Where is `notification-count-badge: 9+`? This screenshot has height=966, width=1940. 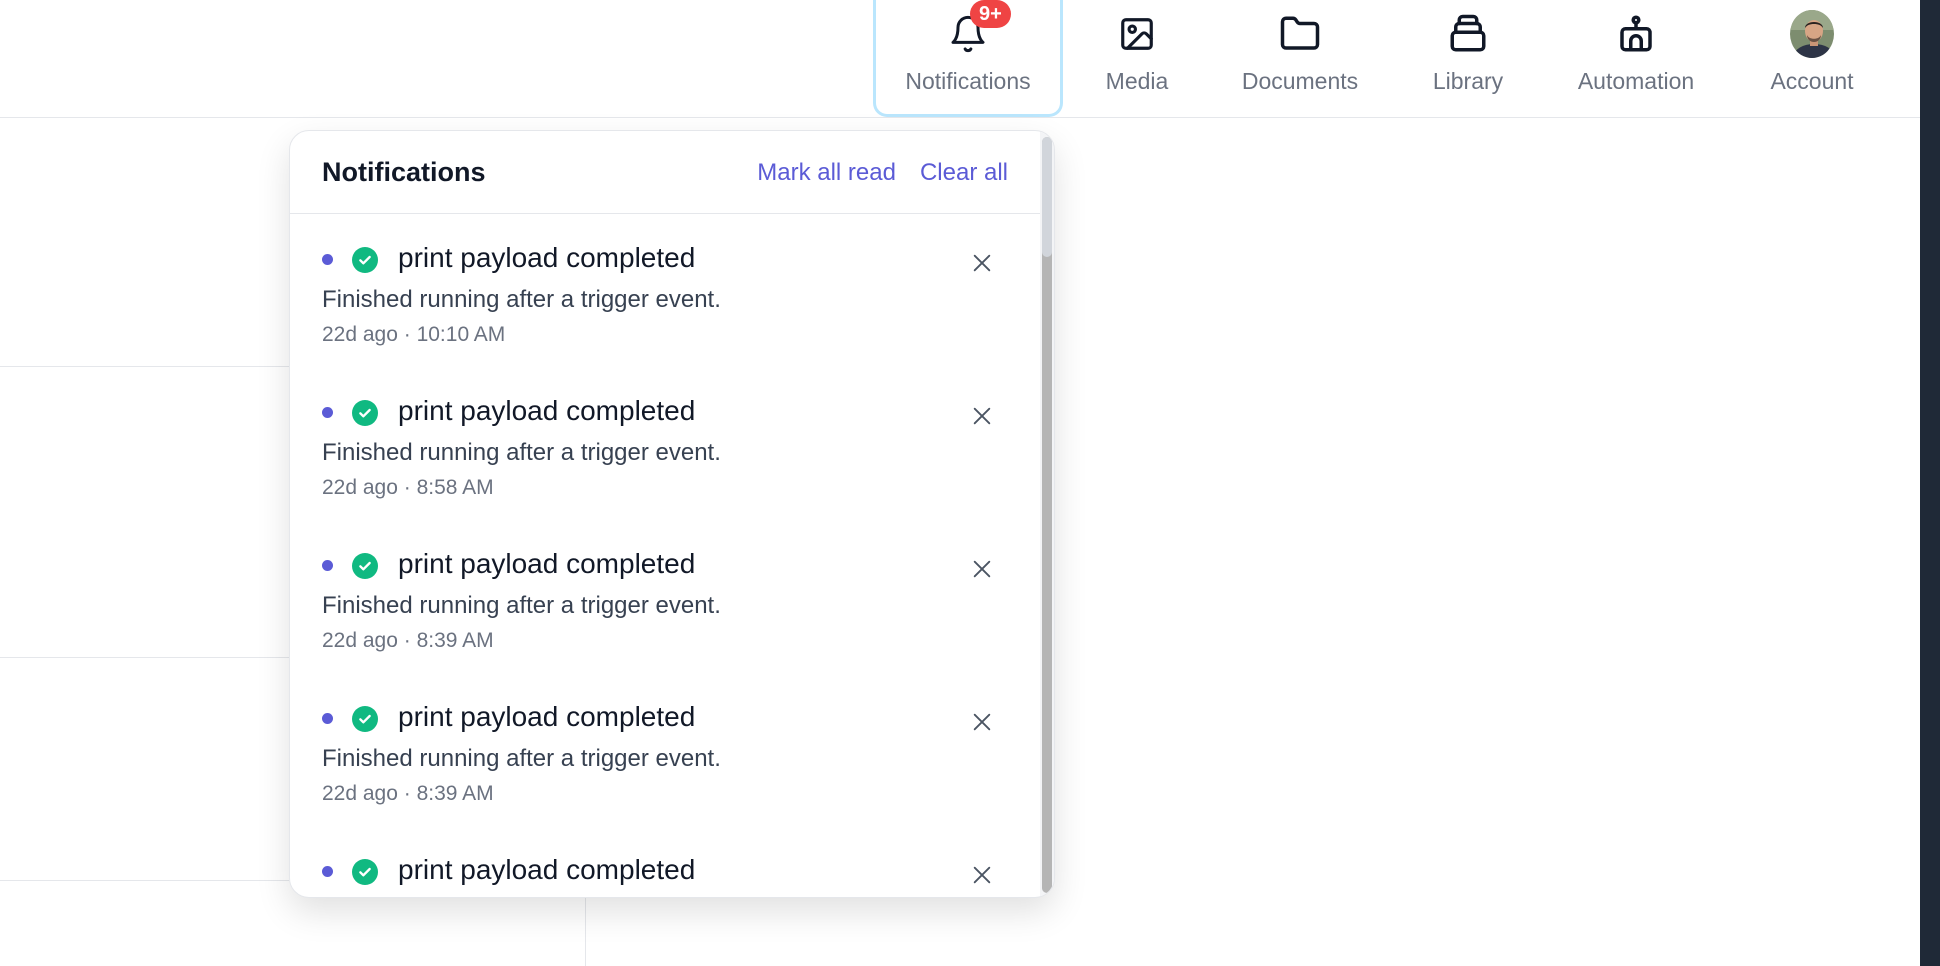
notification-count-badge: 9+ is located at coordinates (990, 14).